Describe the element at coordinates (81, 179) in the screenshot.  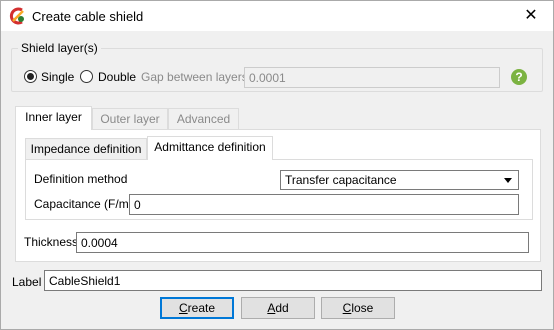
I see `definition-method-label: Definition method` at that location.